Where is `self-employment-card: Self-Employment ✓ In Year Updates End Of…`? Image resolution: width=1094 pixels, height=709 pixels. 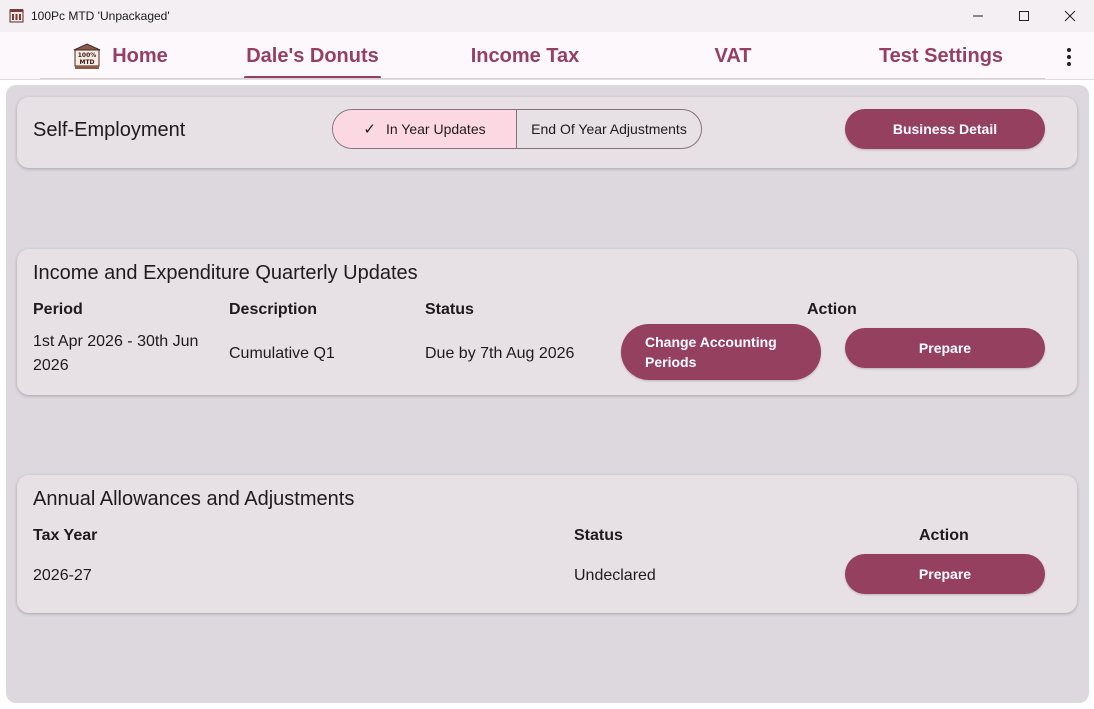 self-employment-card: Self-Employment ✓ In Year Updates End Of… is located at coordinates (547, 132).